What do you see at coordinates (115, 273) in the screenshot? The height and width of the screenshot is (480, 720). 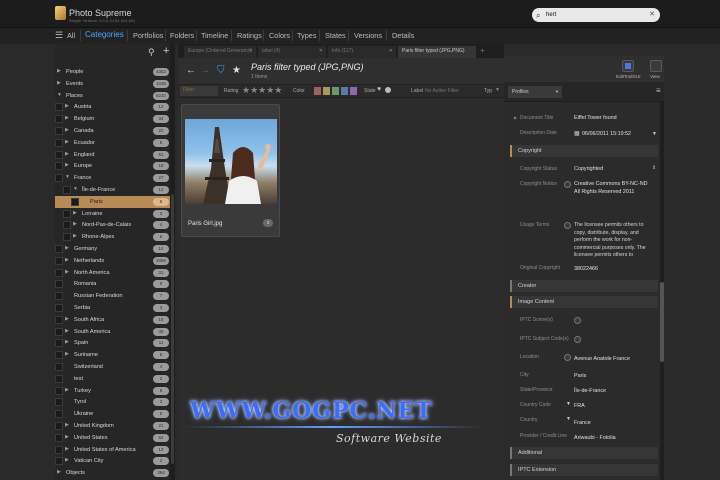 I see `tree-item: ▶ North America 31` at bounding box center [115, 273].